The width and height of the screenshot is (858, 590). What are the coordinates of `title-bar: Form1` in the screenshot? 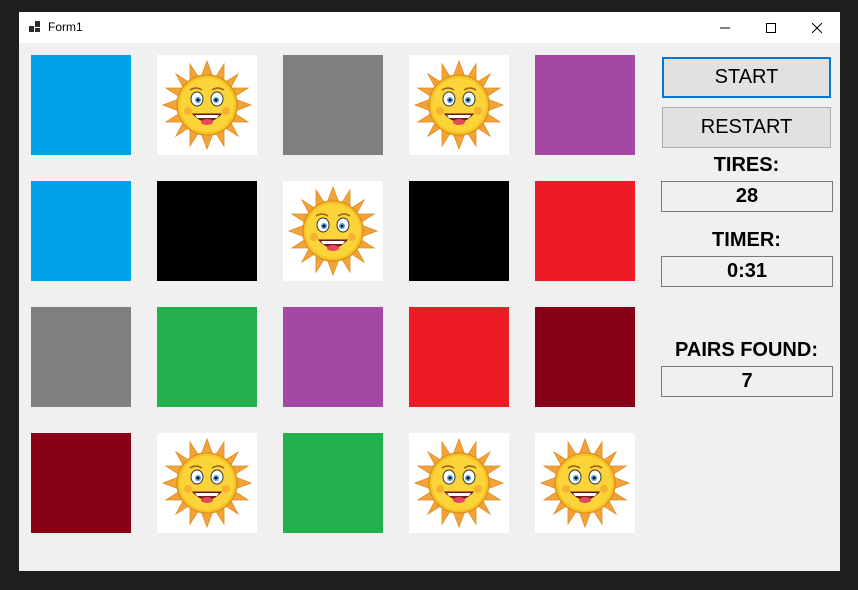 It's located at (429, 27).